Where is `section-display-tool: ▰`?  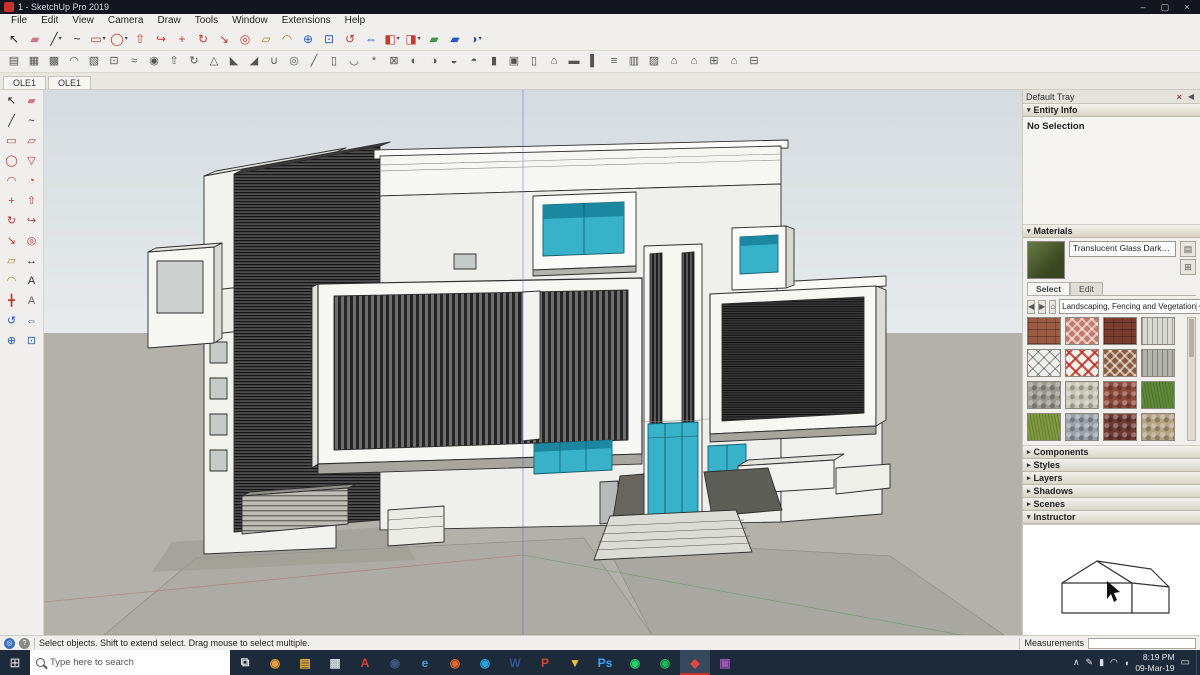 section-display-tool: ▰ is located at coordinates (455, 39).